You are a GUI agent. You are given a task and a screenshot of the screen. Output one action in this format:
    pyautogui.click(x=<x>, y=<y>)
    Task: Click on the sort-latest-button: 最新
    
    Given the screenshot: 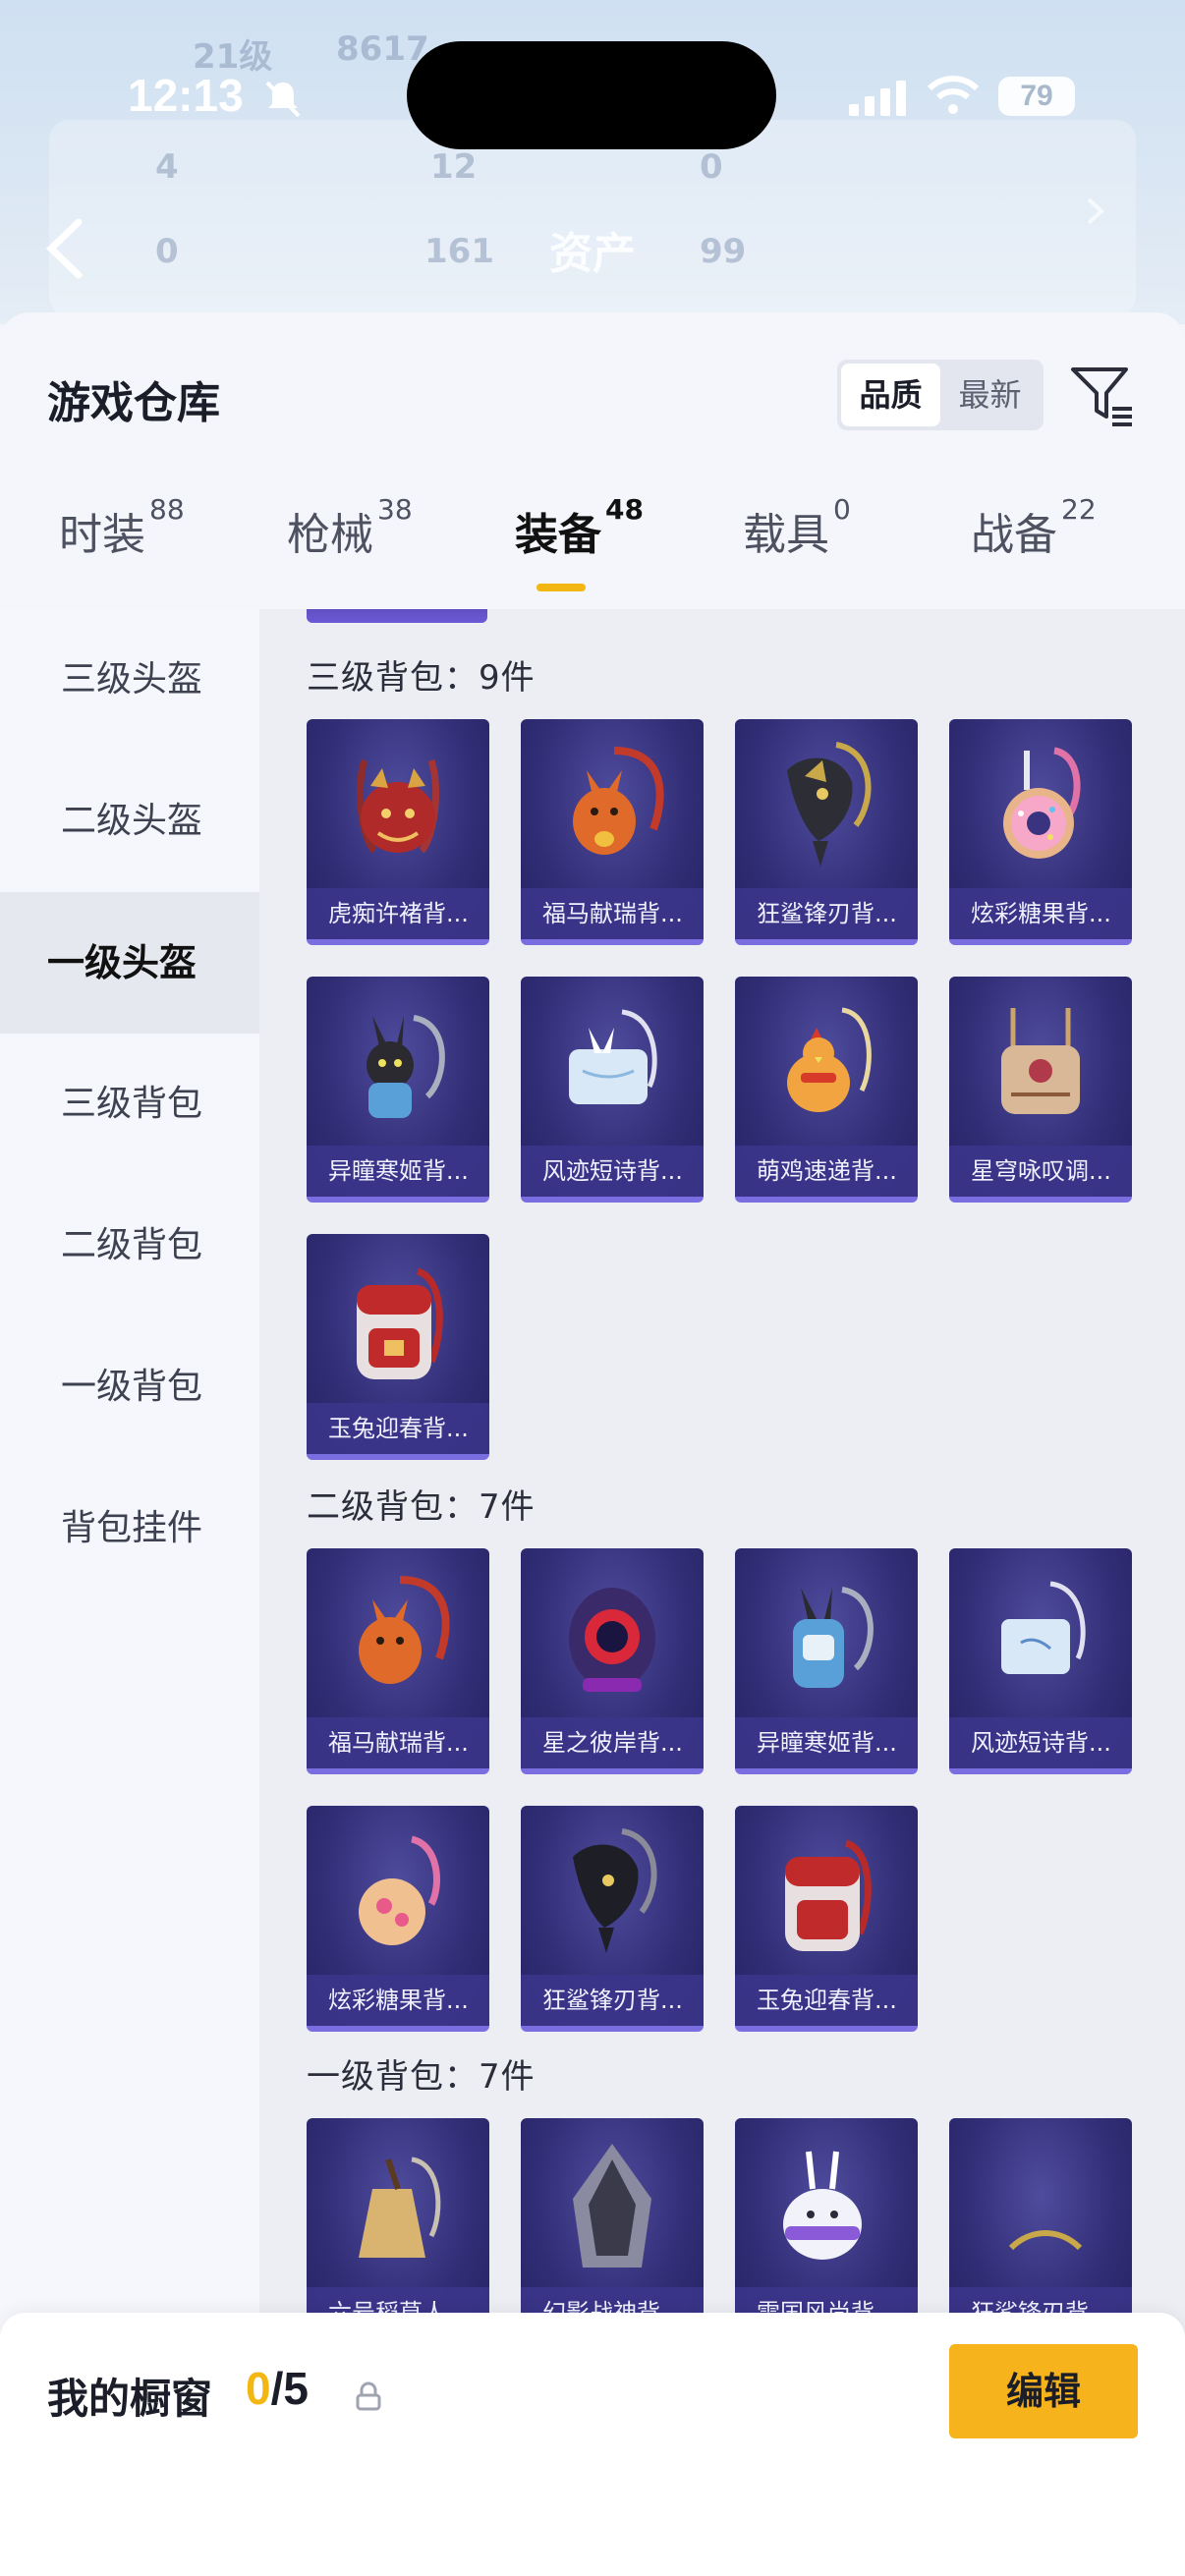 What is the action you would take?
    pyautogui.click(x=990, y=395)
    